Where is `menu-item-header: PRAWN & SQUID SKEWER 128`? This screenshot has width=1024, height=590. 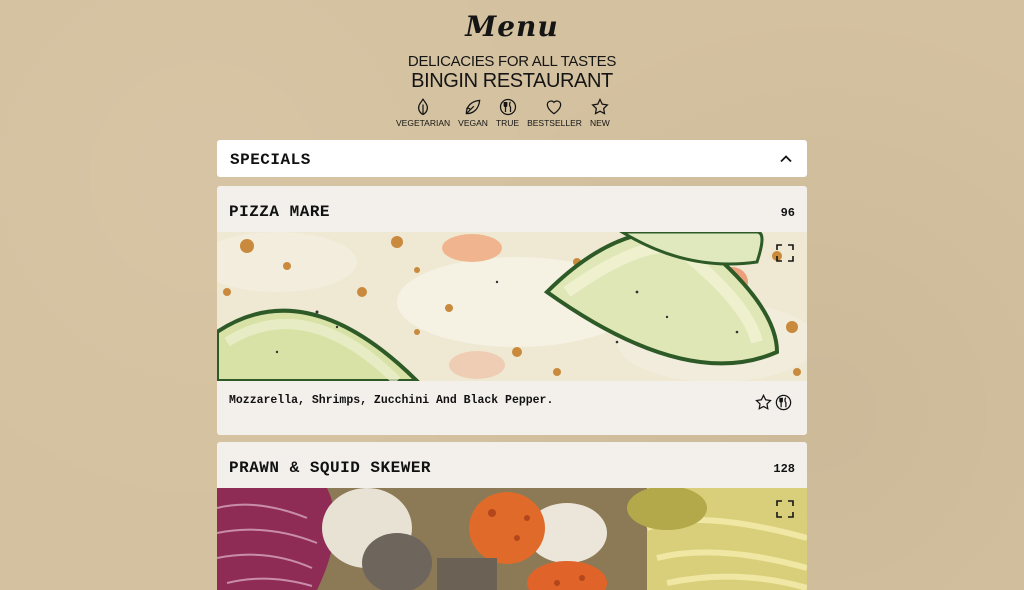
menu-item-header: PRAWN & SQUID SKEWER 128 is located at coordinates (512, 465).